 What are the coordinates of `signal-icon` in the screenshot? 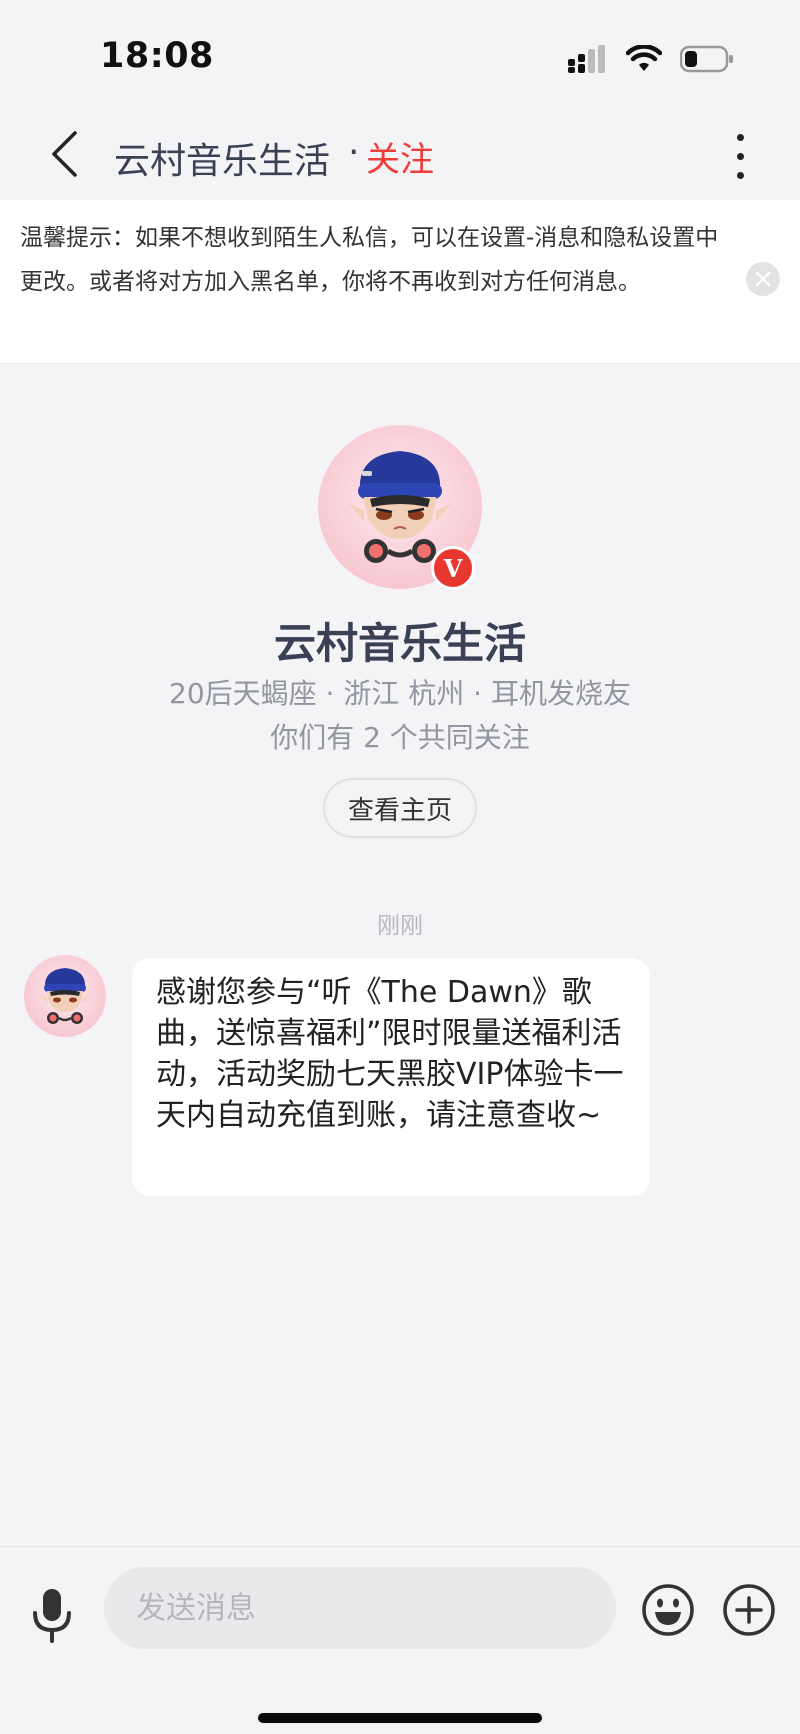 It's located at (586, 59).